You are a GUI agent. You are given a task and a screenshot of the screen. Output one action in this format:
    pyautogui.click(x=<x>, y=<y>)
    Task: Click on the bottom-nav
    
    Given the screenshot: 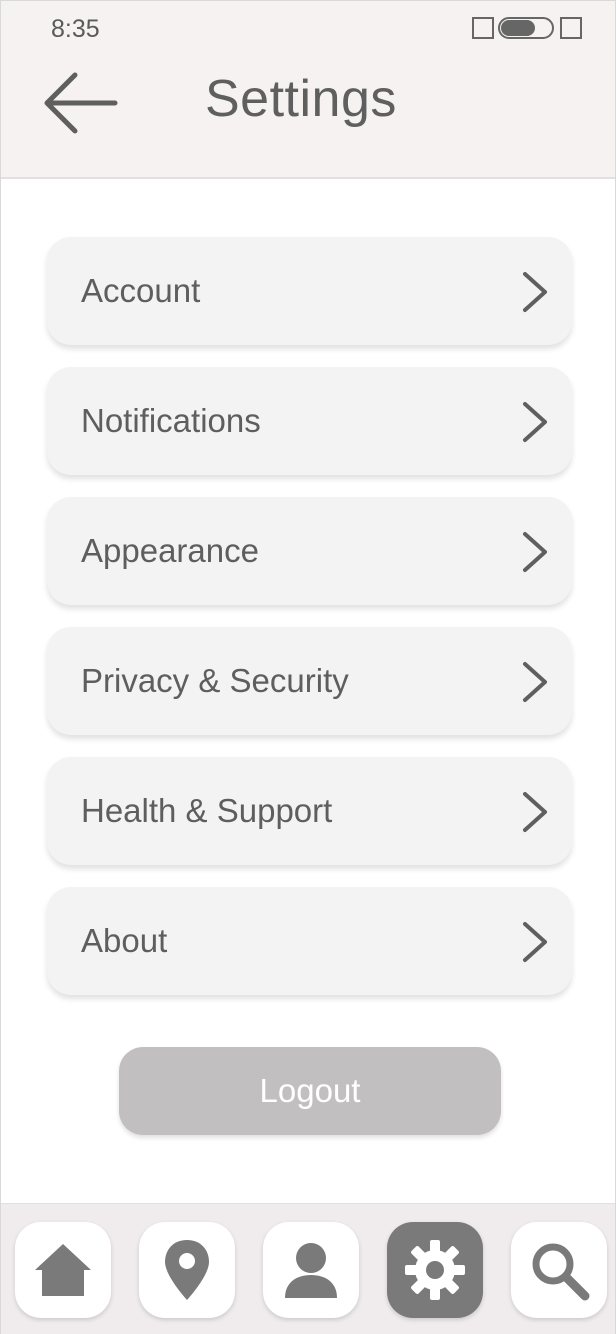 What is the action you would take?
    pyautogui.click(x=308, y=1268)
    